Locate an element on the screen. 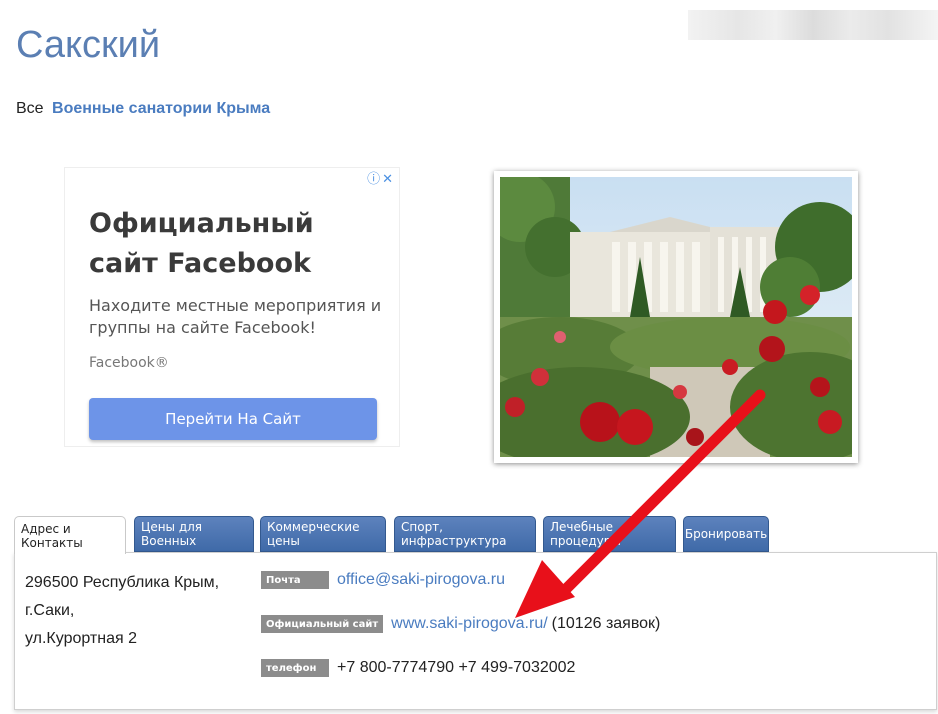  ad-title: Официальный сайт Facebook is located at coordinates (234, 244).